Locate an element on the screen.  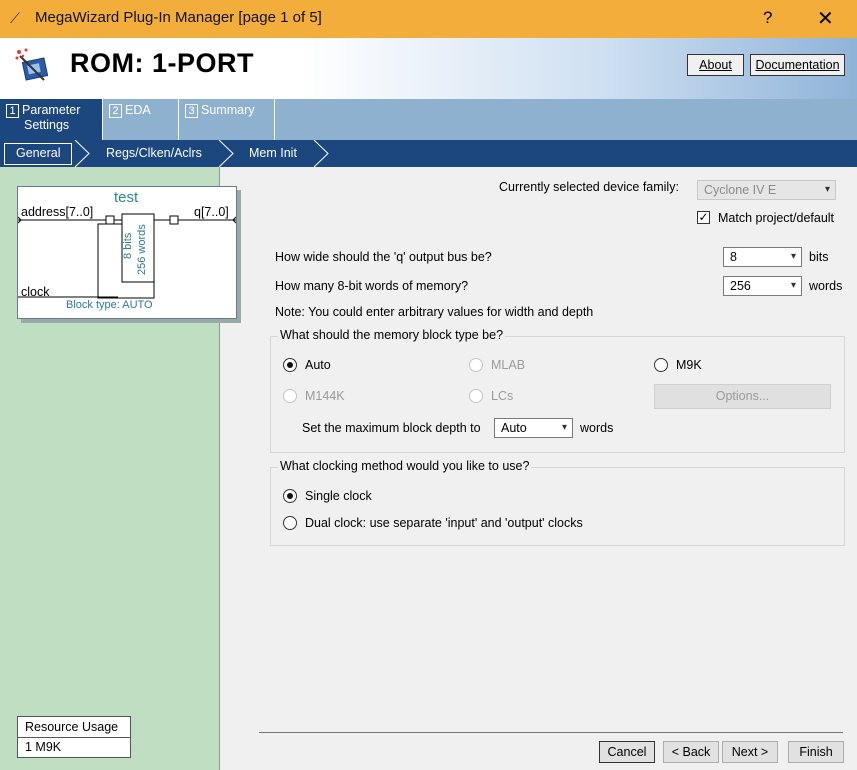
help-button: ? is located at coordinates (767, 18).